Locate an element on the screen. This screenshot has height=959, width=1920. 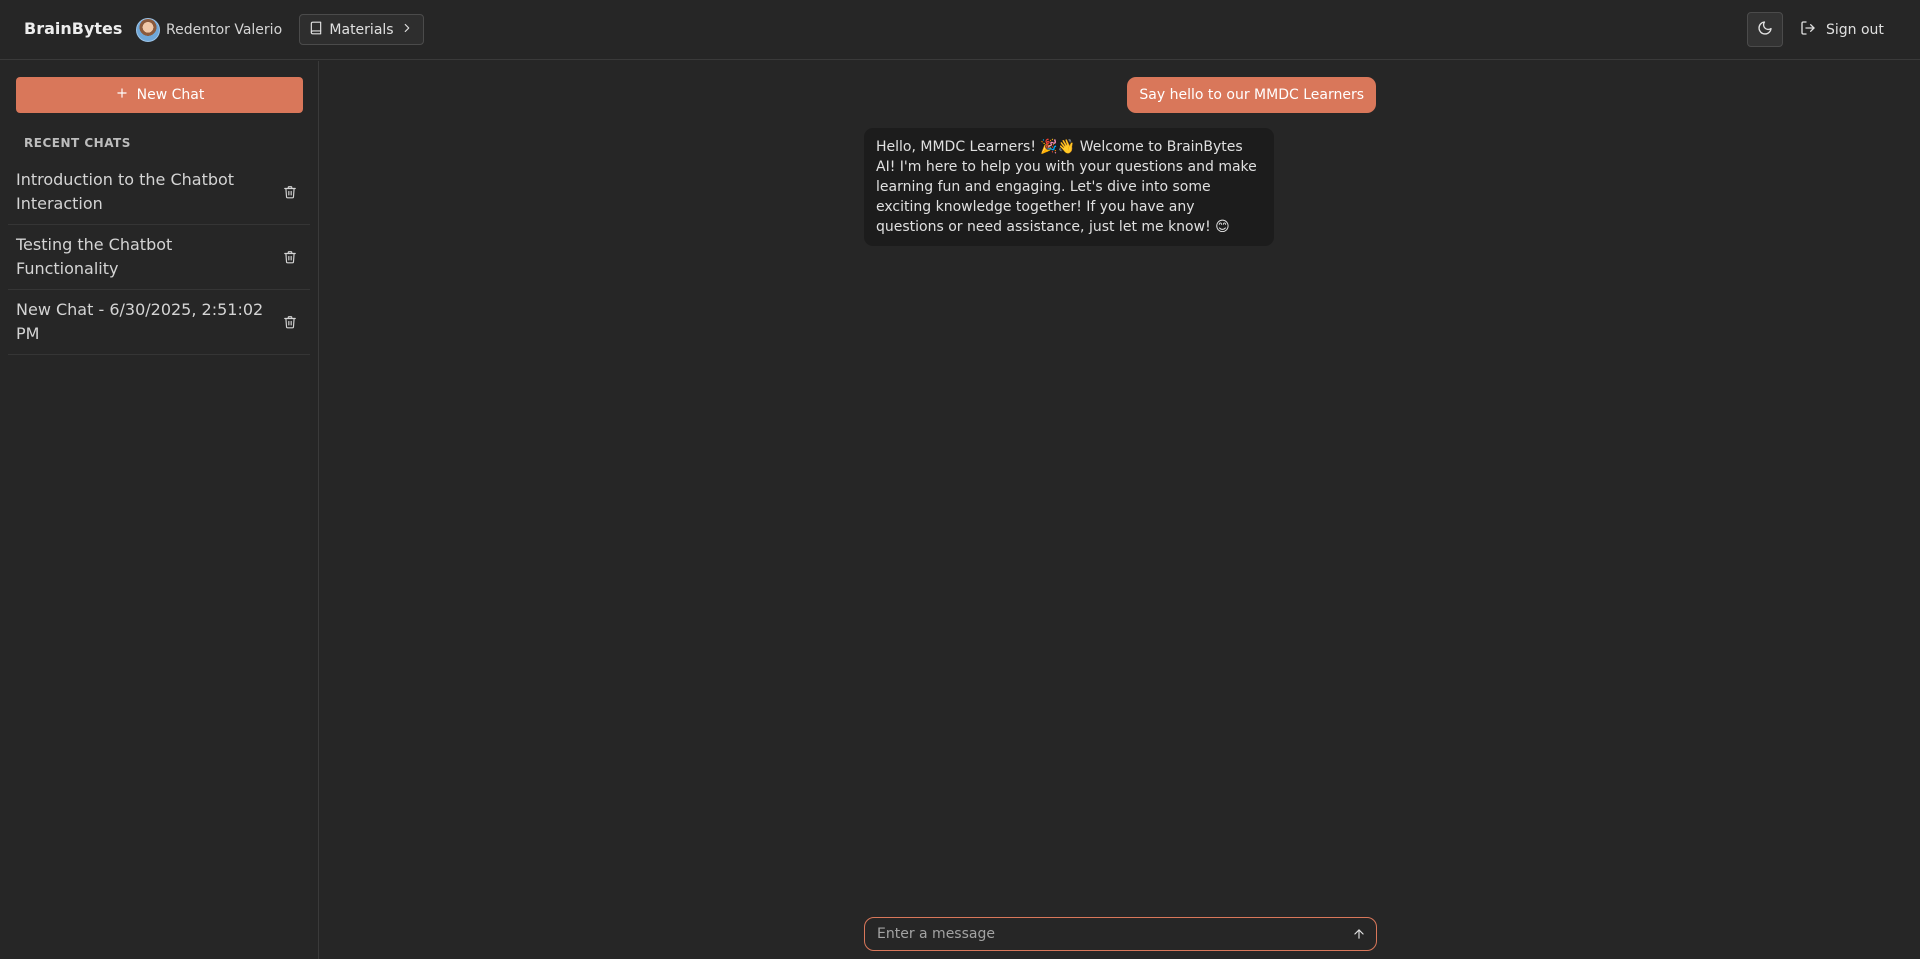
new-chat-label: New Chat is located at coordinates (170, 95).